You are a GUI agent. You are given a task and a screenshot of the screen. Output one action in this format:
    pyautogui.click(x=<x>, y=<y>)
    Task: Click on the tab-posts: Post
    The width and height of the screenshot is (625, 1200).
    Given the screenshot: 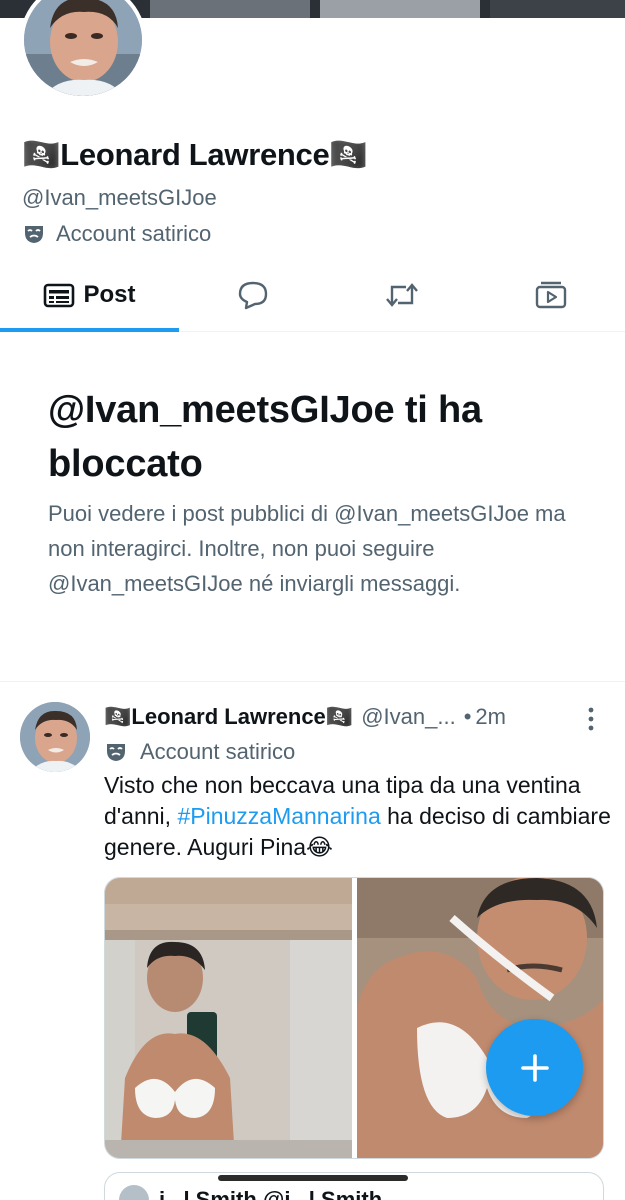 What is the action you would take?
    pyautogui.click(x=89, y=295)
    